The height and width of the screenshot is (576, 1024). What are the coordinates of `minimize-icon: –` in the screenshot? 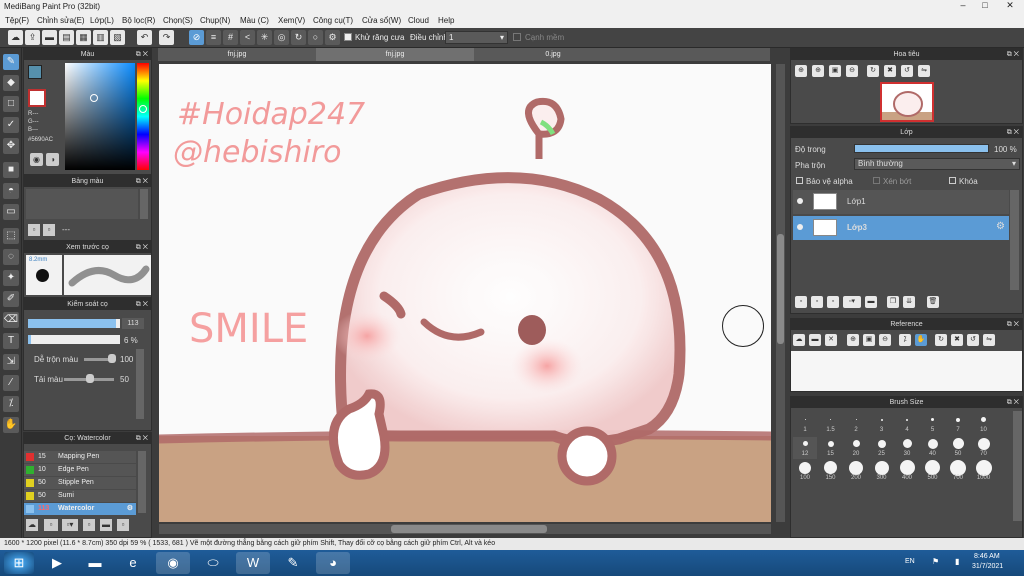 It's located at (963, 6).